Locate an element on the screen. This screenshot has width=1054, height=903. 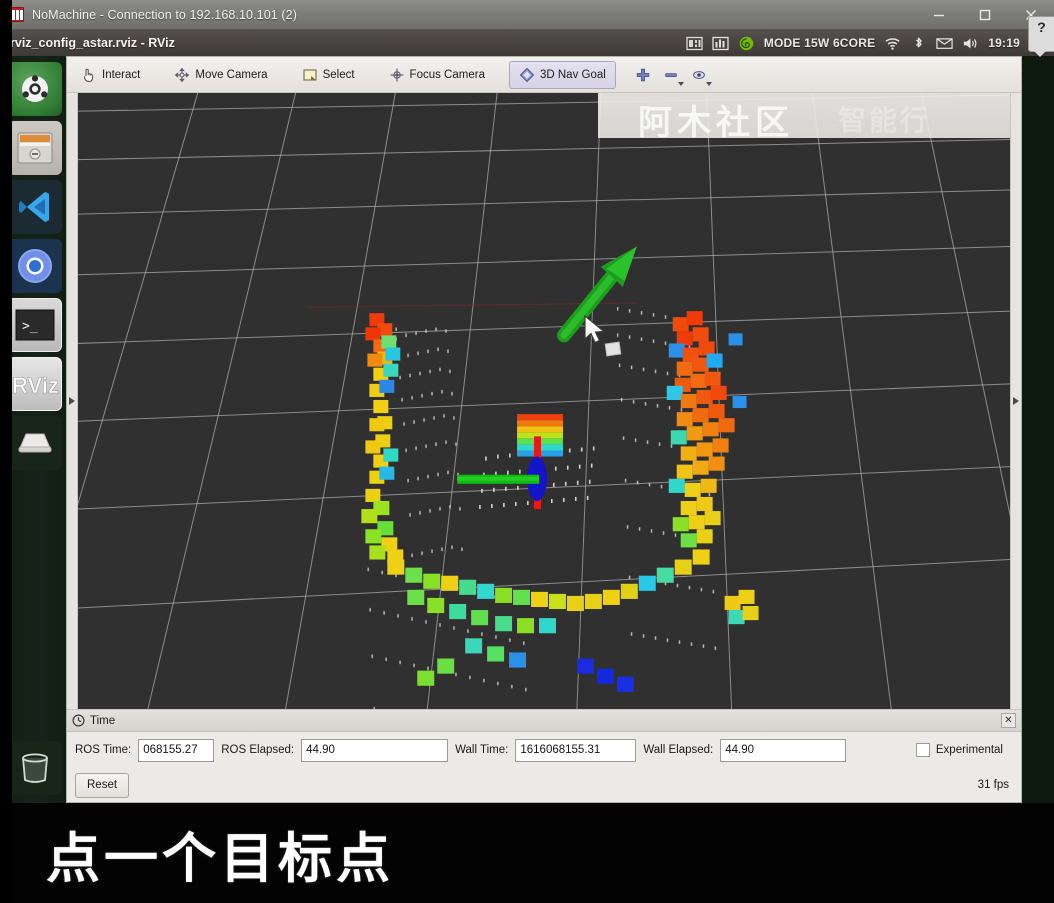
experimental-checkbox is located at coordinates (922, 750).